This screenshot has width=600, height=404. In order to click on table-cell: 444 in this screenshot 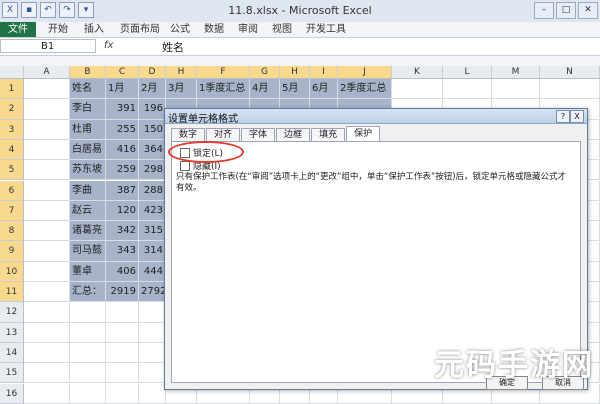, I will do `click(152, 271)`.